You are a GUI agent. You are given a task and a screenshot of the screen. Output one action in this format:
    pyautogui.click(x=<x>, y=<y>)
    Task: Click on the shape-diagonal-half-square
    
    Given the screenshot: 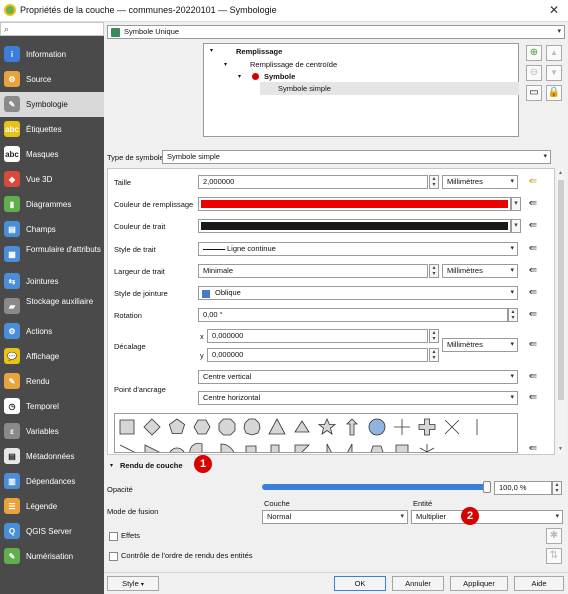 What is the action you would take?
    pyautogui.click(x=302, y=448)
    